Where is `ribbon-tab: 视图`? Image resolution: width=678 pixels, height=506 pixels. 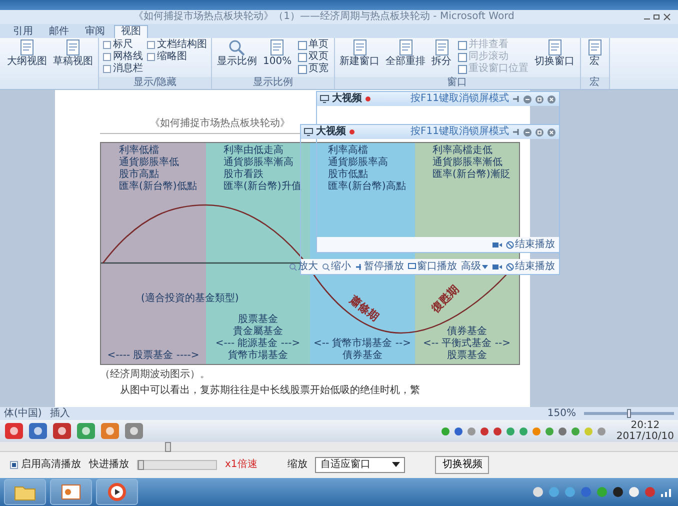
ribbon-tab: 视图 is located at coordinates (131, 31).